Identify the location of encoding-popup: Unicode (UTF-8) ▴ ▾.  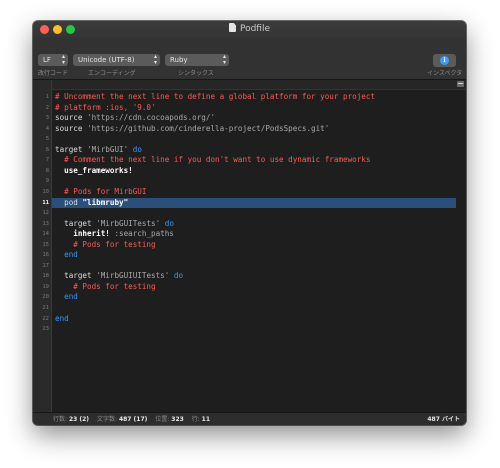
(116, 60).